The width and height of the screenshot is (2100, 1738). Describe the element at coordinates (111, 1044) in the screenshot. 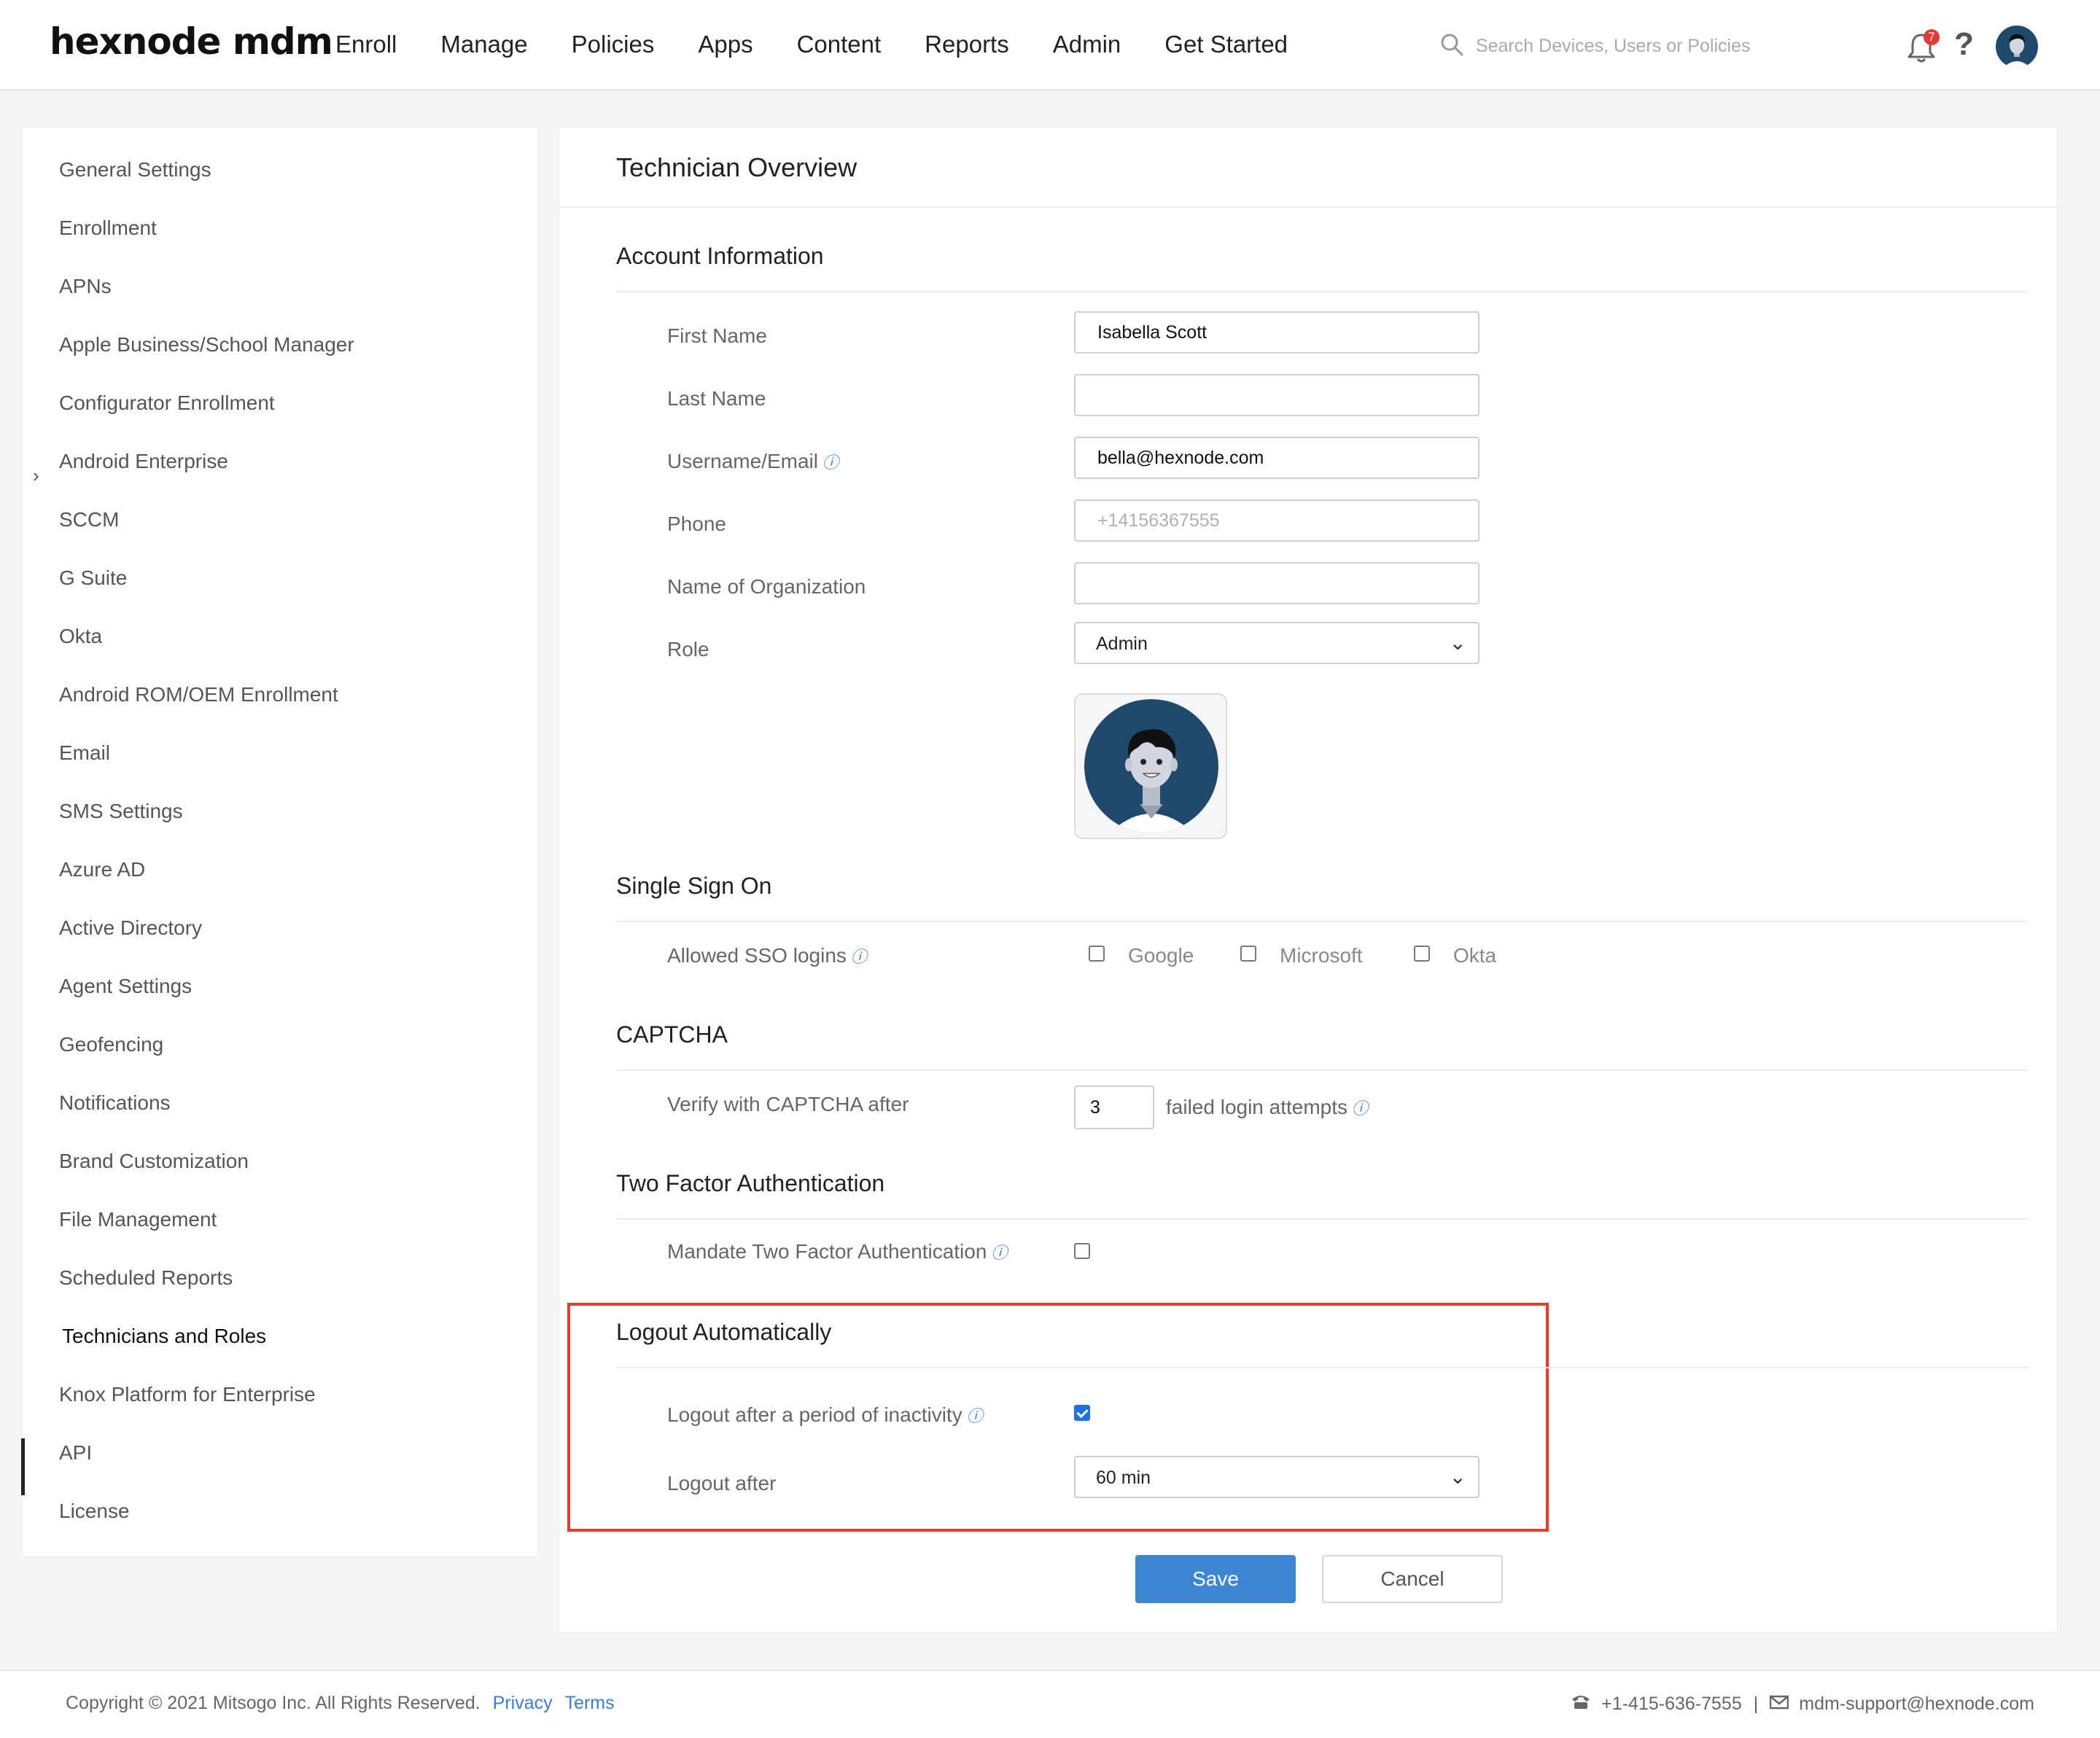

I see `sidebar-item-geofencing: Geofencing` at that location.